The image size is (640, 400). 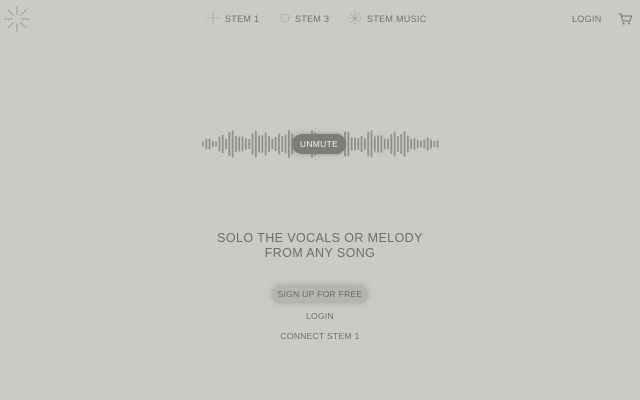 I want to click on nav-item-stem-3: STEM 3, so click(x=304, y=19).